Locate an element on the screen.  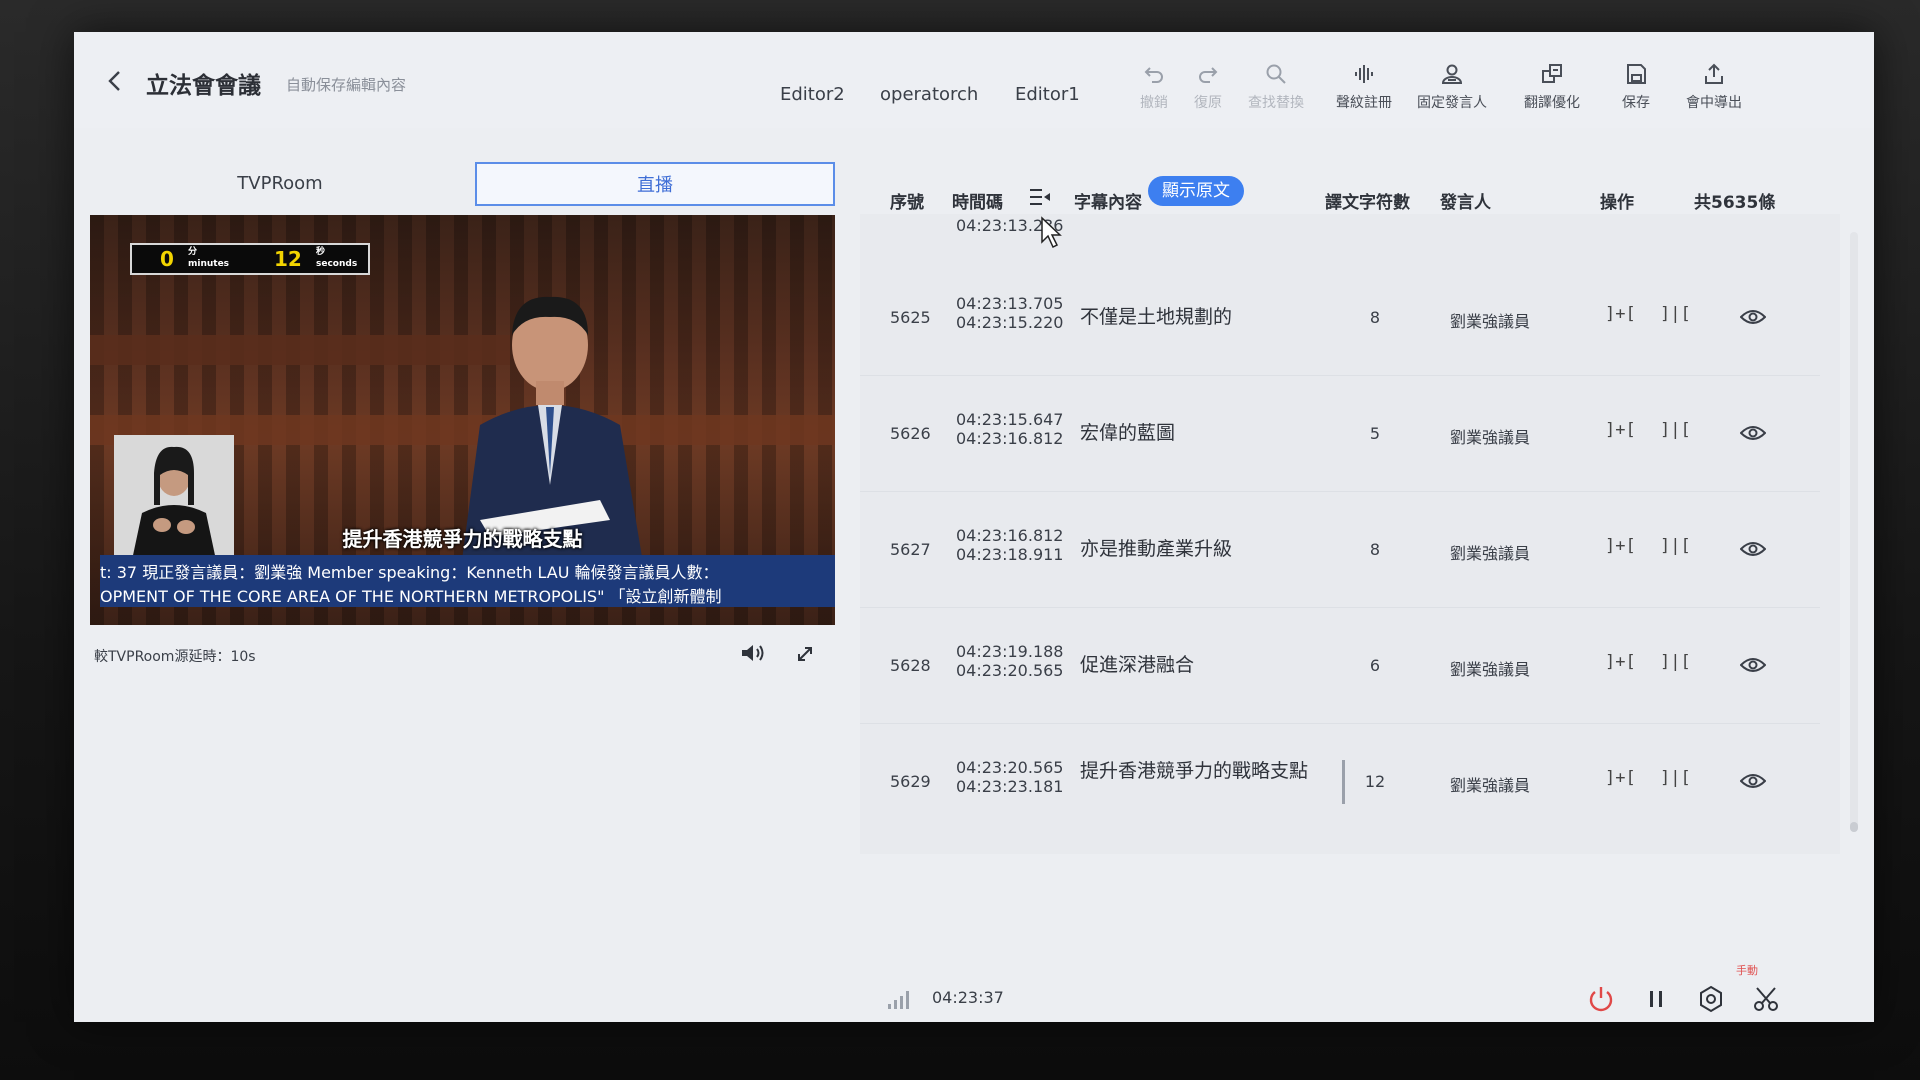
tab-tvproom: TVPRoom is located at coordinates (280, 184).